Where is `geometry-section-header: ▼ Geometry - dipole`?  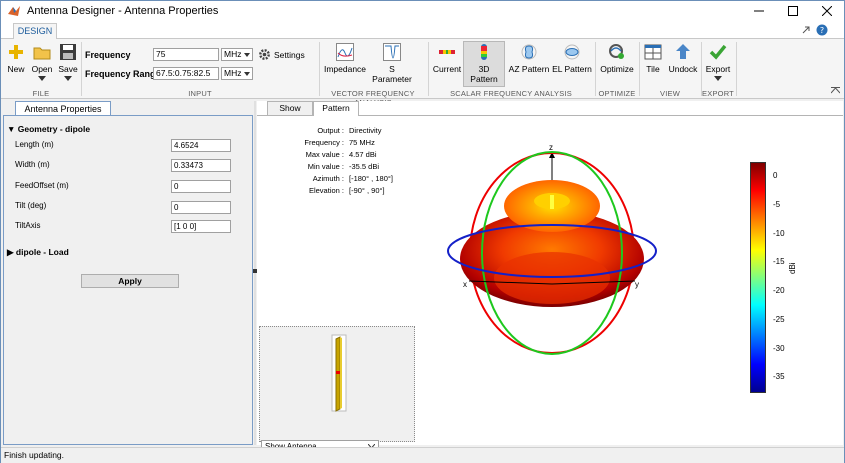 geometry-section-header: ▼ Geometry - dipole is located at coordinates (48, 129).